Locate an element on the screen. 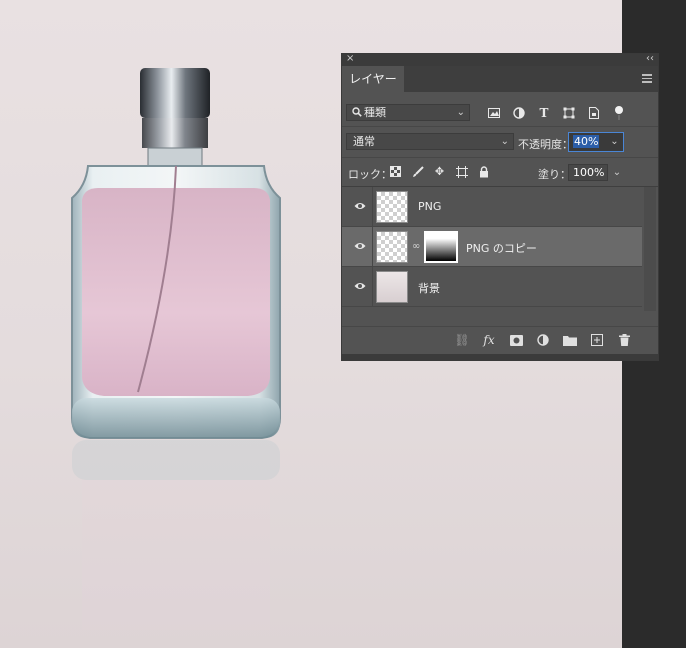 The height and width of the screenshot is (648, 686). blend-mode-value: 通常 is located at coordinates (364, 141).